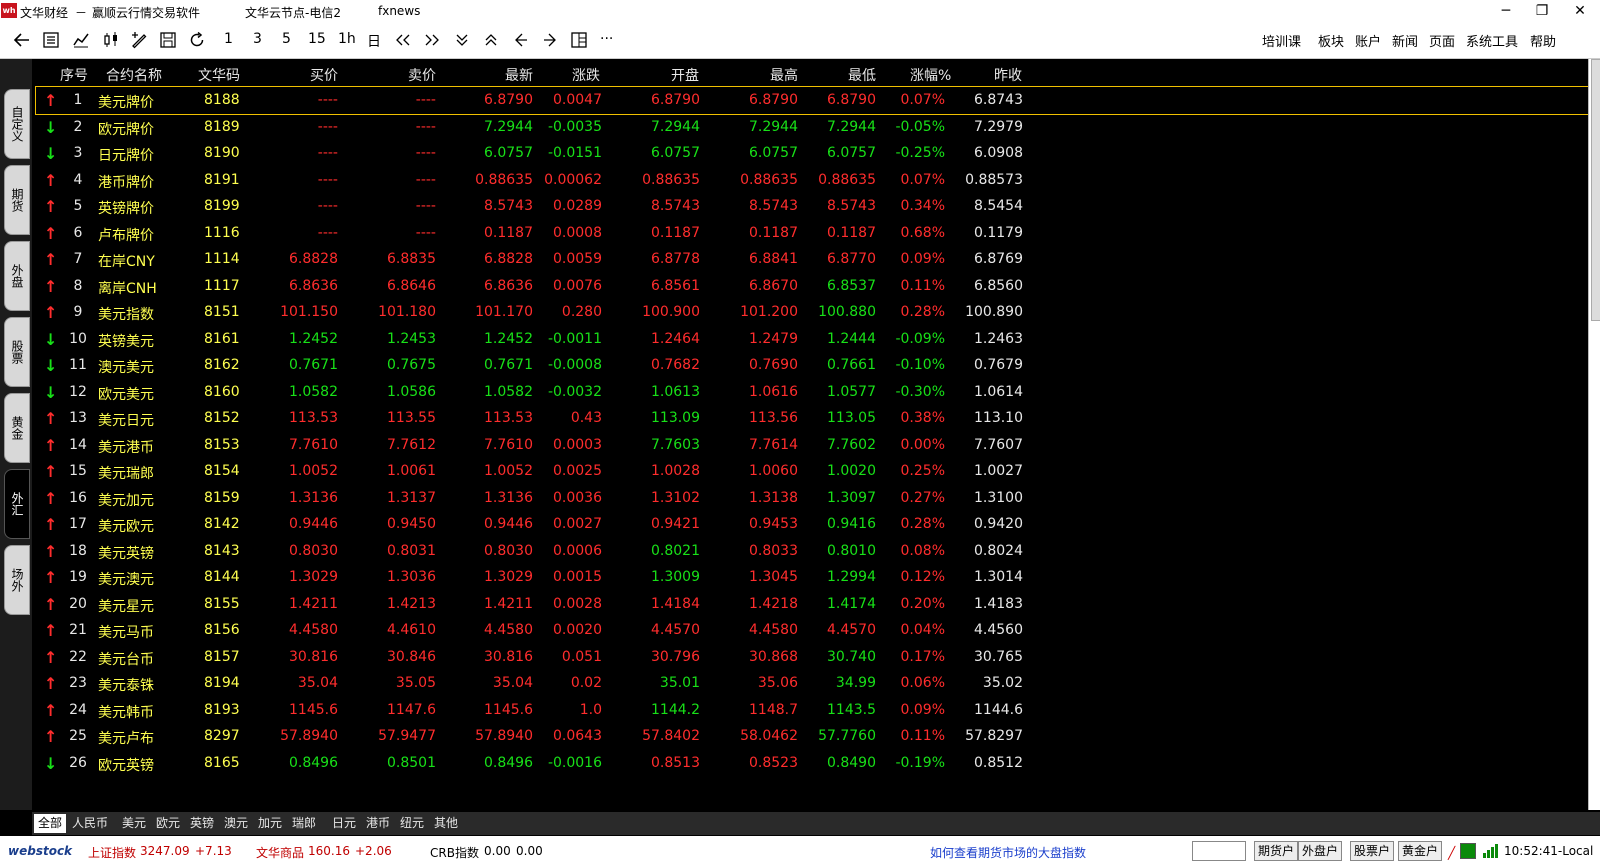 This screenshot has height=868, width=1600. What do you see at coordinates (855, 683) in the screenshot?
I see `cell-low: 34.99` at bounding box center [855, 683].